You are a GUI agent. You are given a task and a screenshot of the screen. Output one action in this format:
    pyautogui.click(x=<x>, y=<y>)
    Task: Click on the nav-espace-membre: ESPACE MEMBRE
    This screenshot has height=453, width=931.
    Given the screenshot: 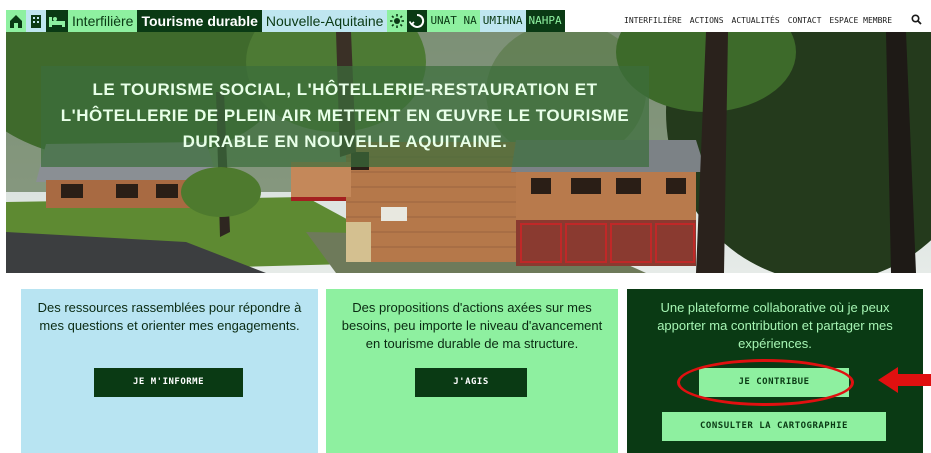 What is the action you would take?
    pyautogui.click(x=860, y=21)
    